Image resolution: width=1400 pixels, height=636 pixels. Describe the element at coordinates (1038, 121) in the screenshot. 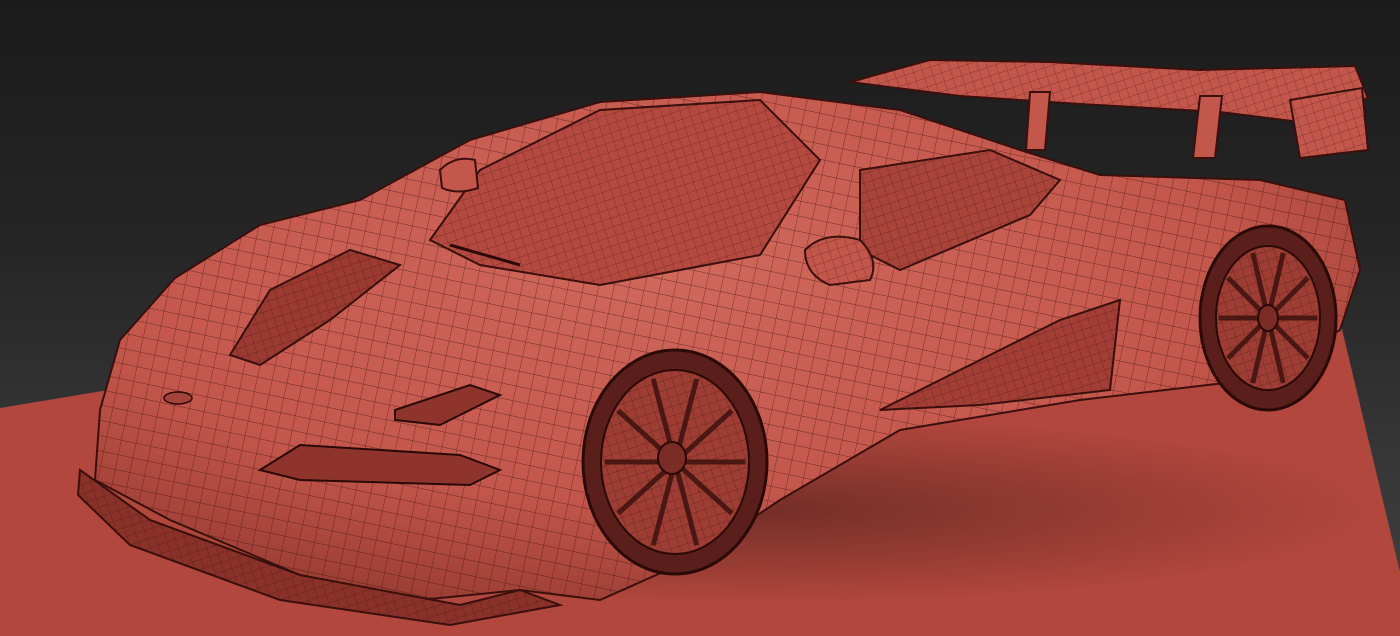

I see `wing-strut-left` at that location.